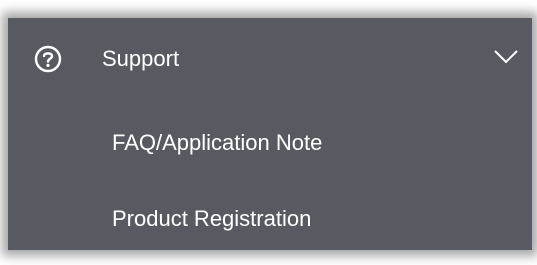 Image resolution: width=537 pixels, height=265 pixels. Describe the element at coordinates (506, 57) in the screenshot. I see `chevron-down-icon` at that location.